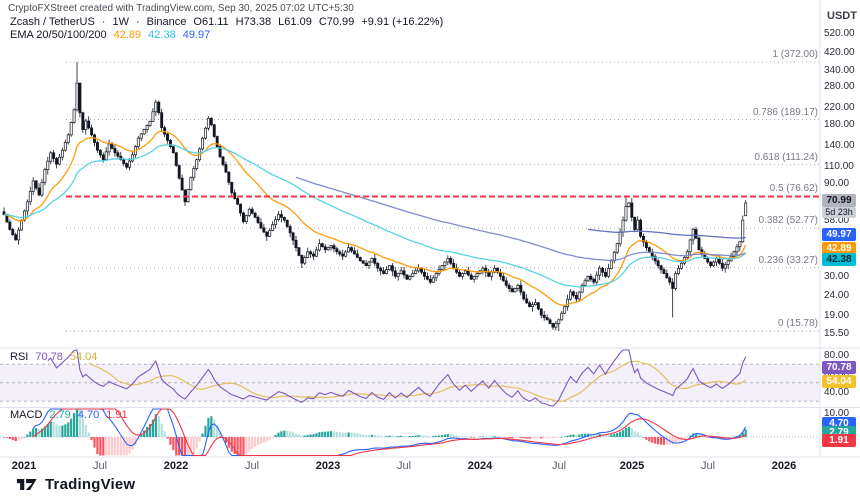 The image size is (860, 501). What do you see at coordinates (295, 22) in the screenshot?
I see `ohlc-low: L61.09` at bounding box center [295, 22].